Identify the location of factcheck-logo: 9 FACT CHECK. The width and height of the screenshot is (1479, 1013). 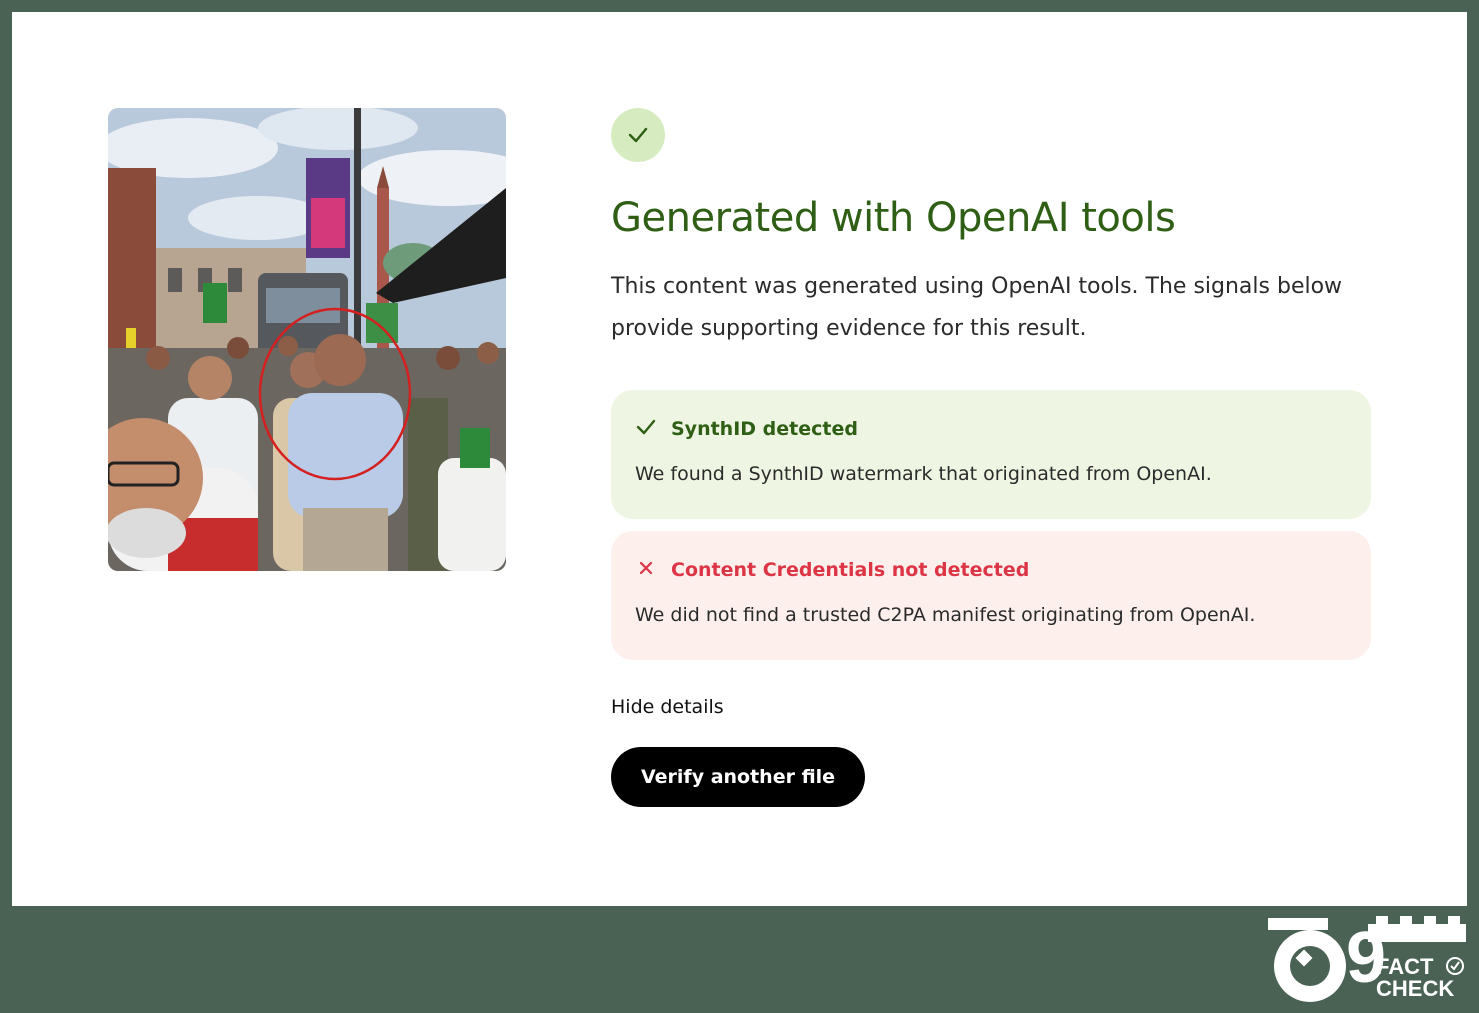
(1368, 960).